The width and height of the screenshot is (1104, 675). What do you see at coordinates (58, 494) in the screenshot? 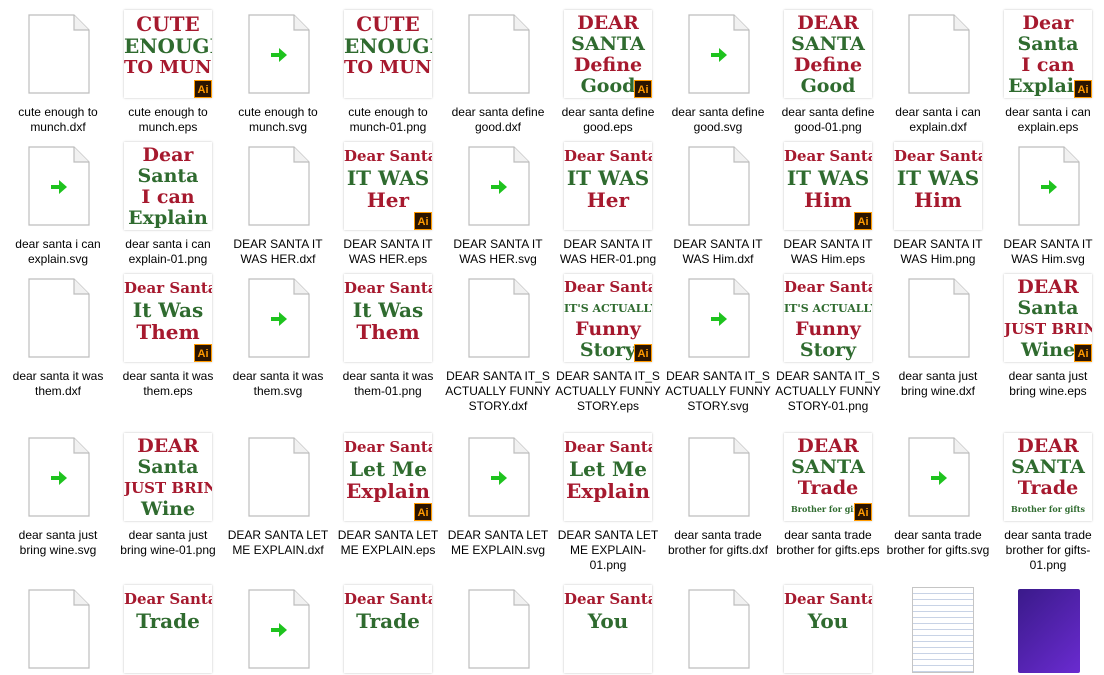
I see `file-item: dear santa just bring wine.svg` at bounding box center [58, 494].